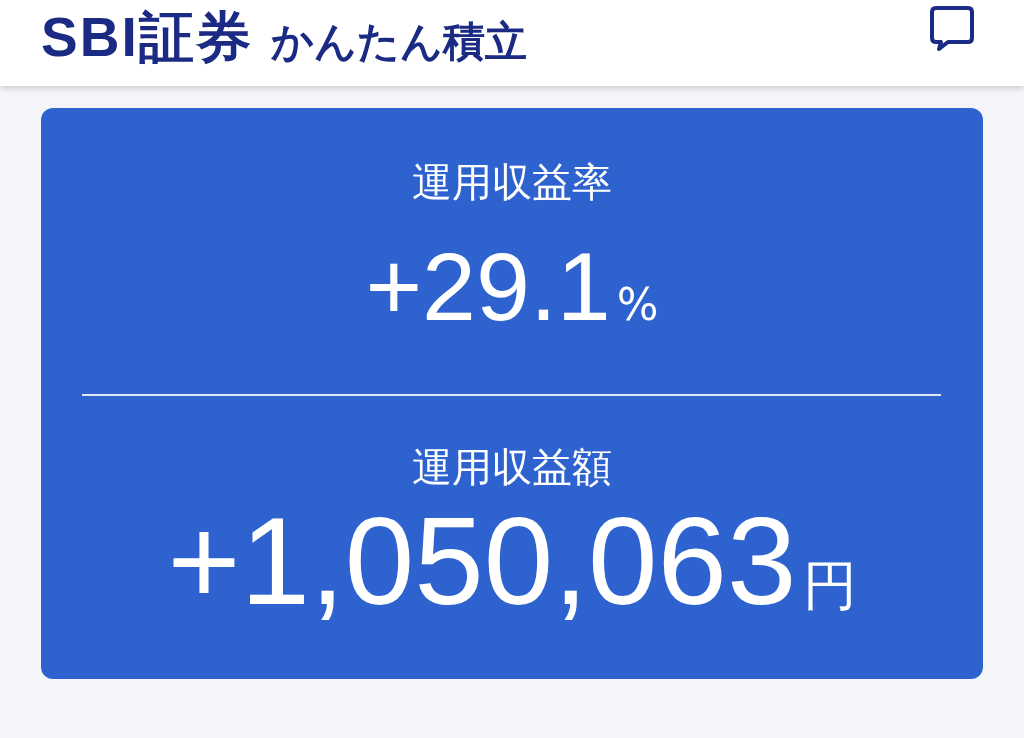  Describe the element at coordinates (512, 467) in the screenshot. I see `metric-label: 運用収益額` at that location.